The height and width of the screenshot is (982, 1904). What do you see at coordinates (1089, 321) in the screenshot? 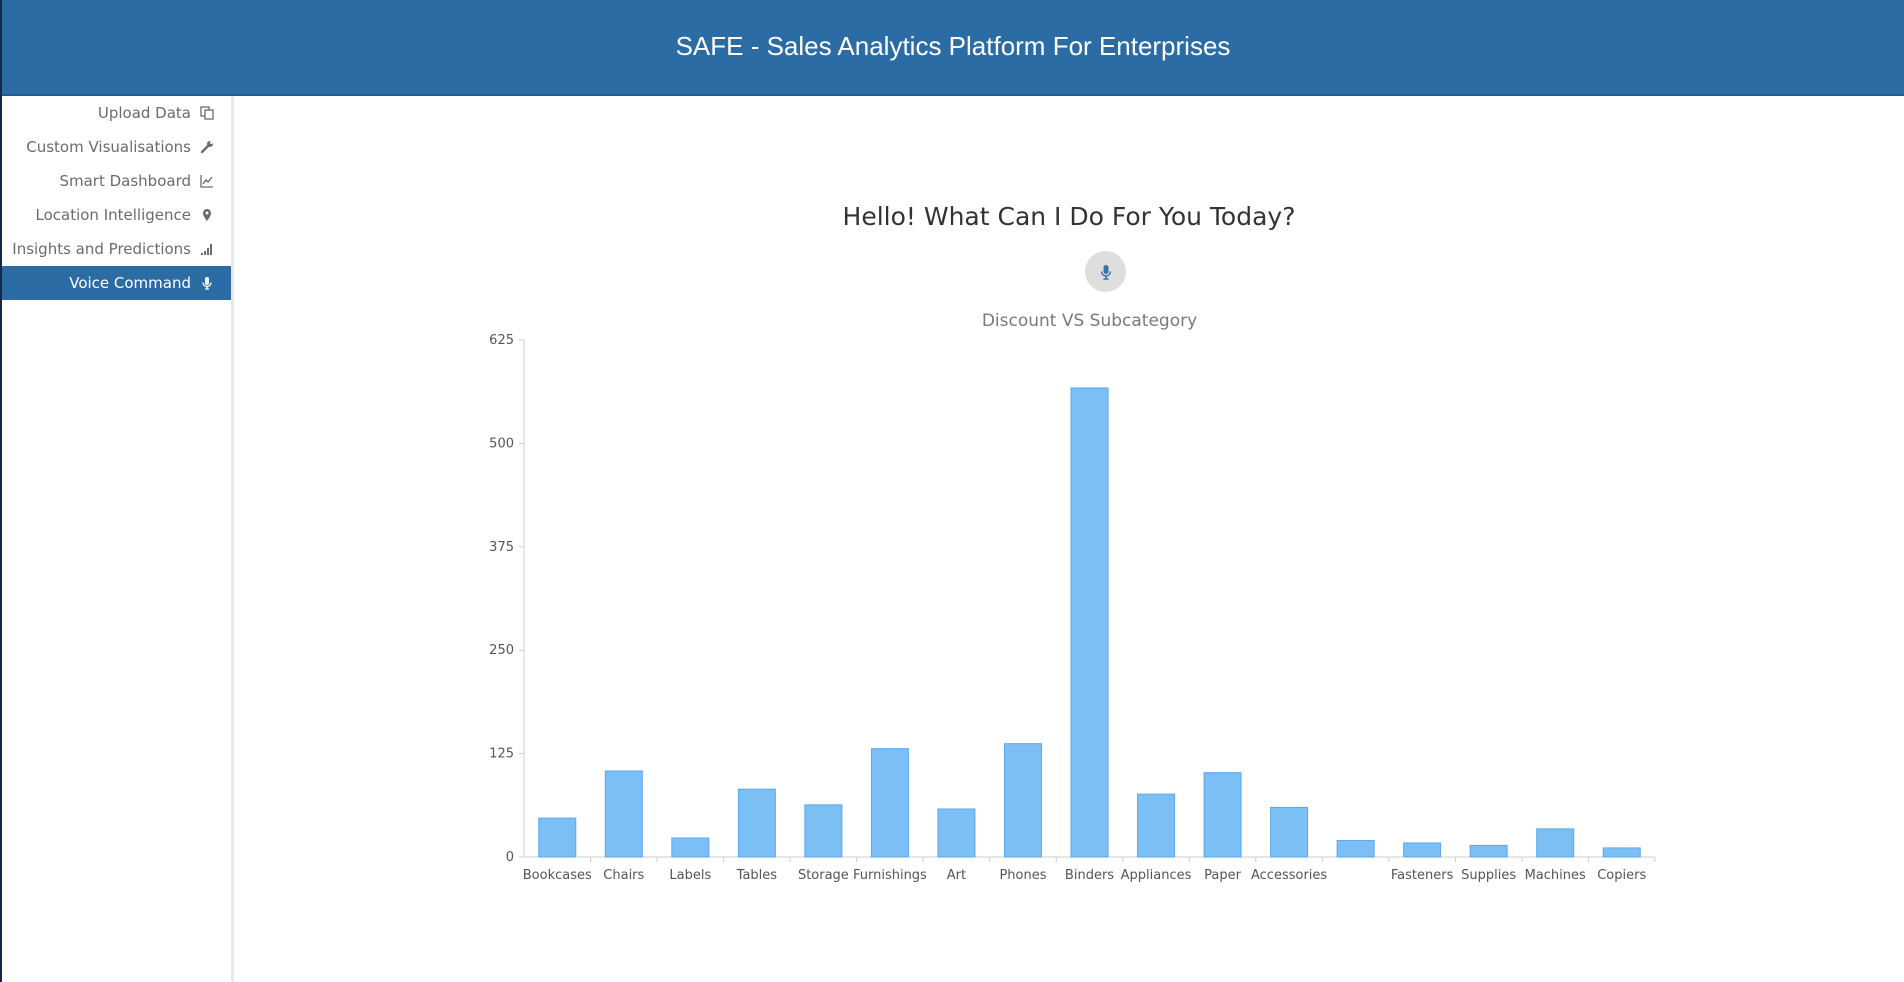
I see `chart-title: Discount VS Subcategory` at bounding box center [1089, 321].